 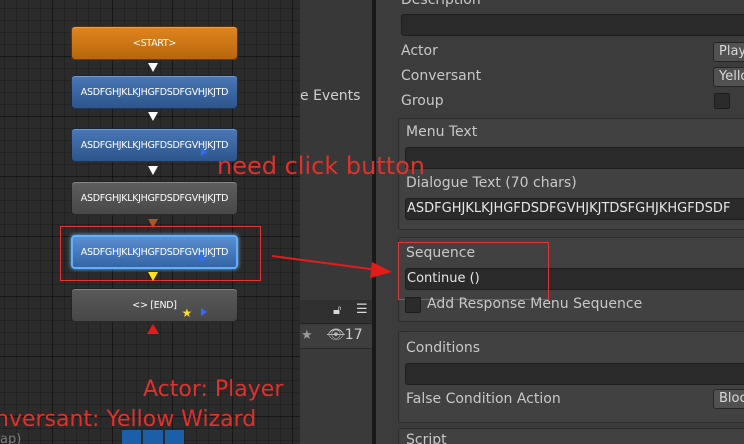 I want to click on add-response-checkbox, so click(x=413, y=305).